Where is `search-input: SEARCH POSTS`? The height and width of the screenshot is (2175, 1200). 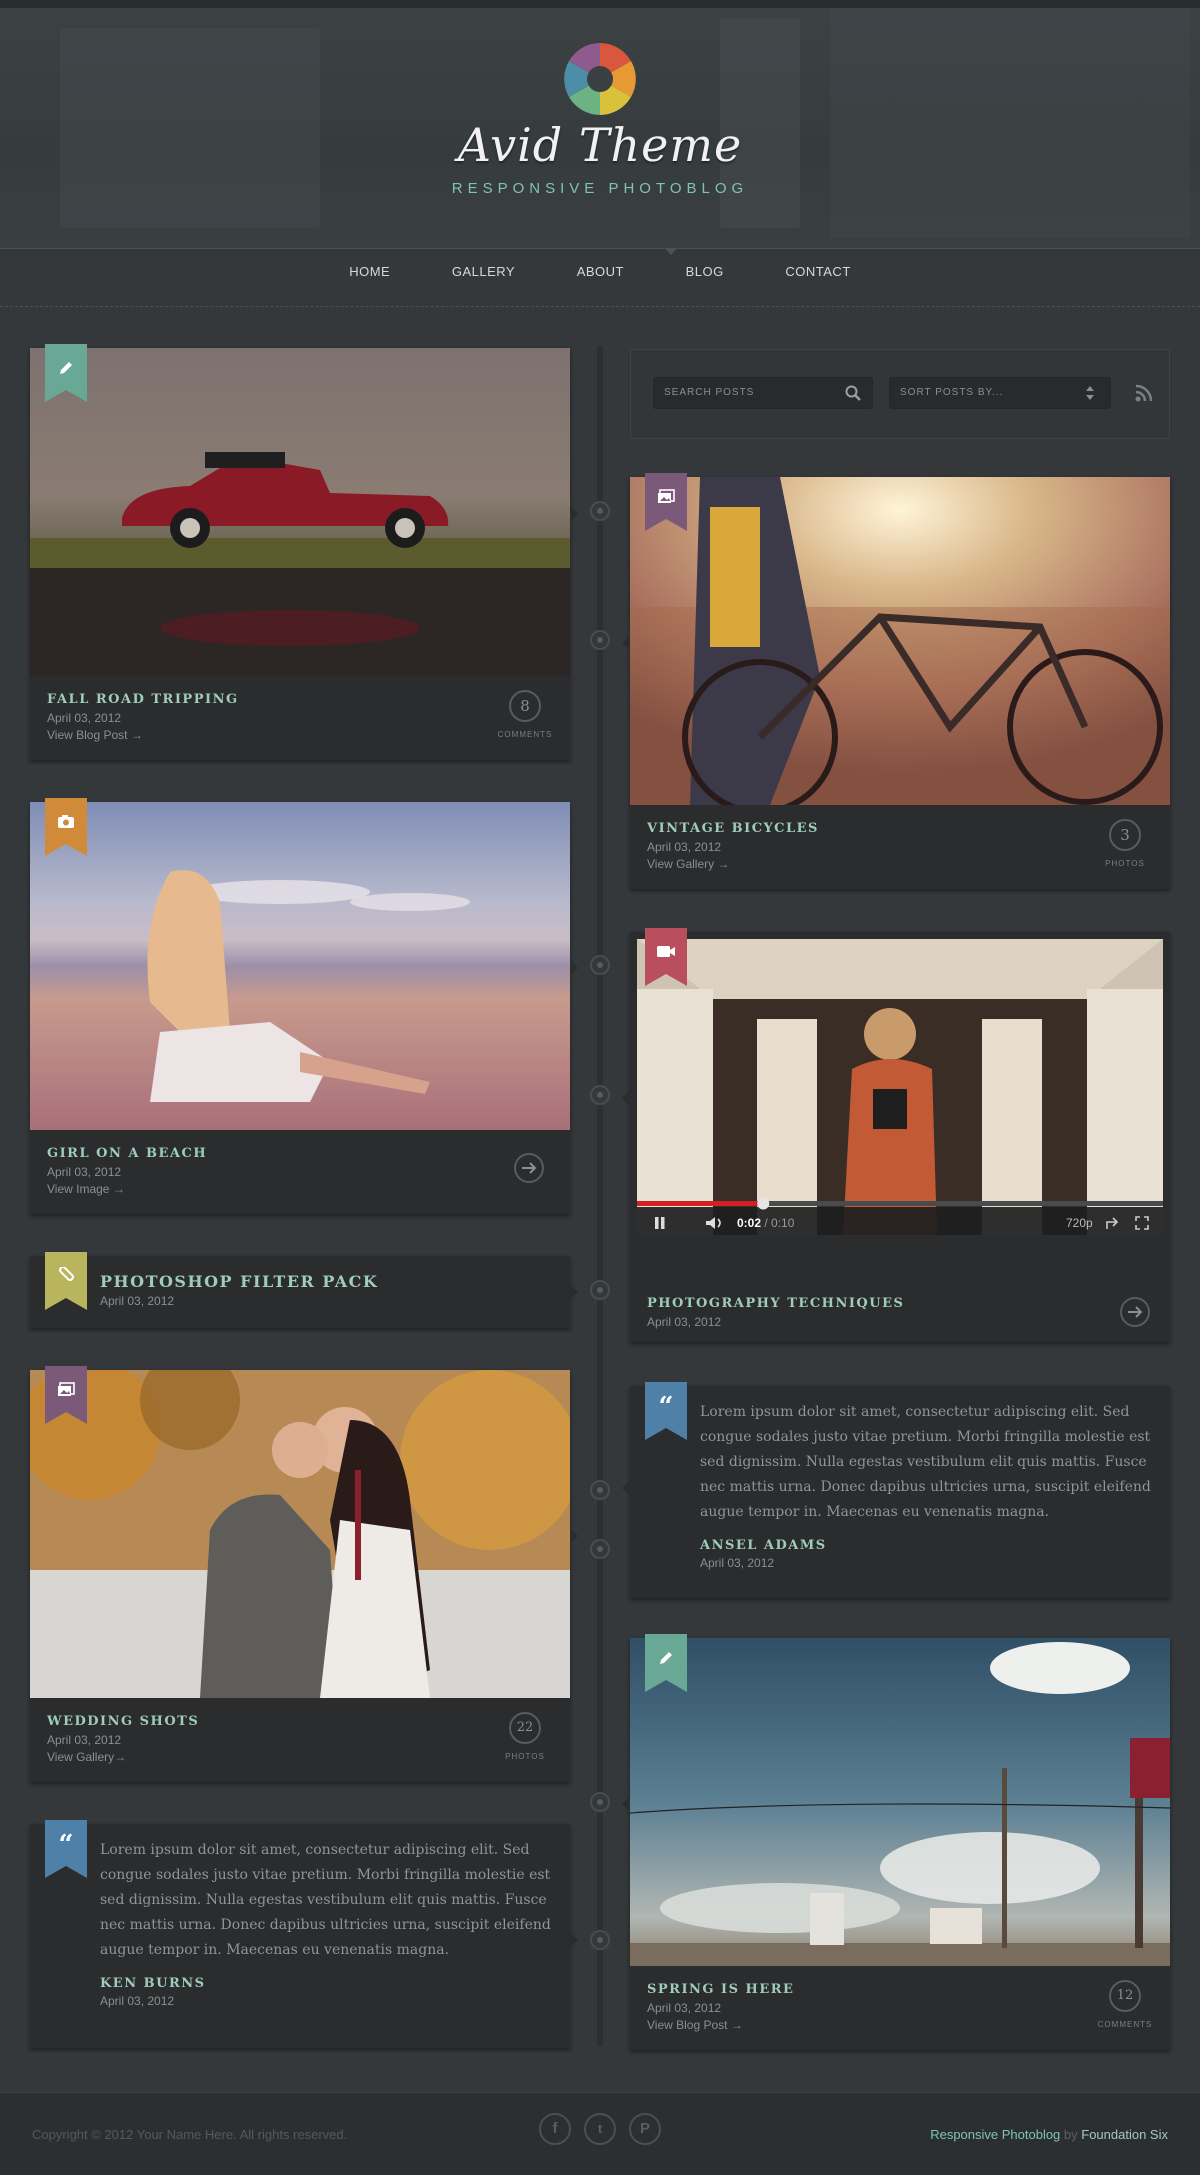
search-input: SEARCH POSTS is located at coordinates (763, 393).